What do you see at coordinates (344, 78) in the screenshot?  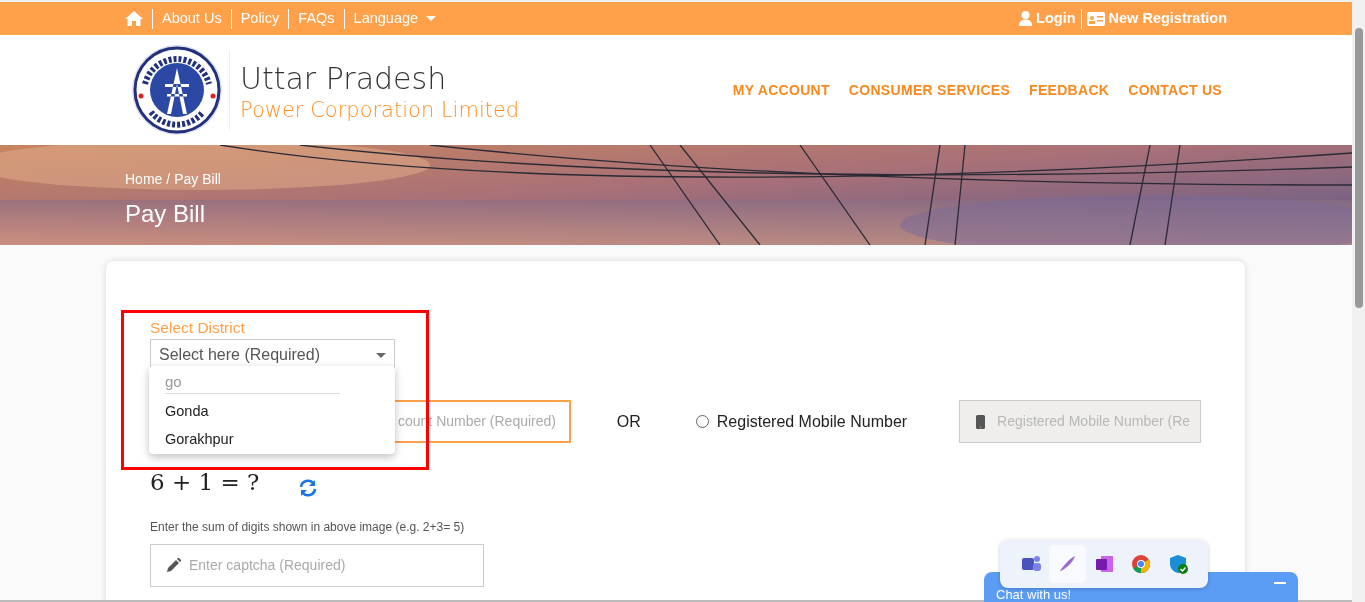 I see `site-title: Uttar Pradesh` at bounding box center [344, 78].